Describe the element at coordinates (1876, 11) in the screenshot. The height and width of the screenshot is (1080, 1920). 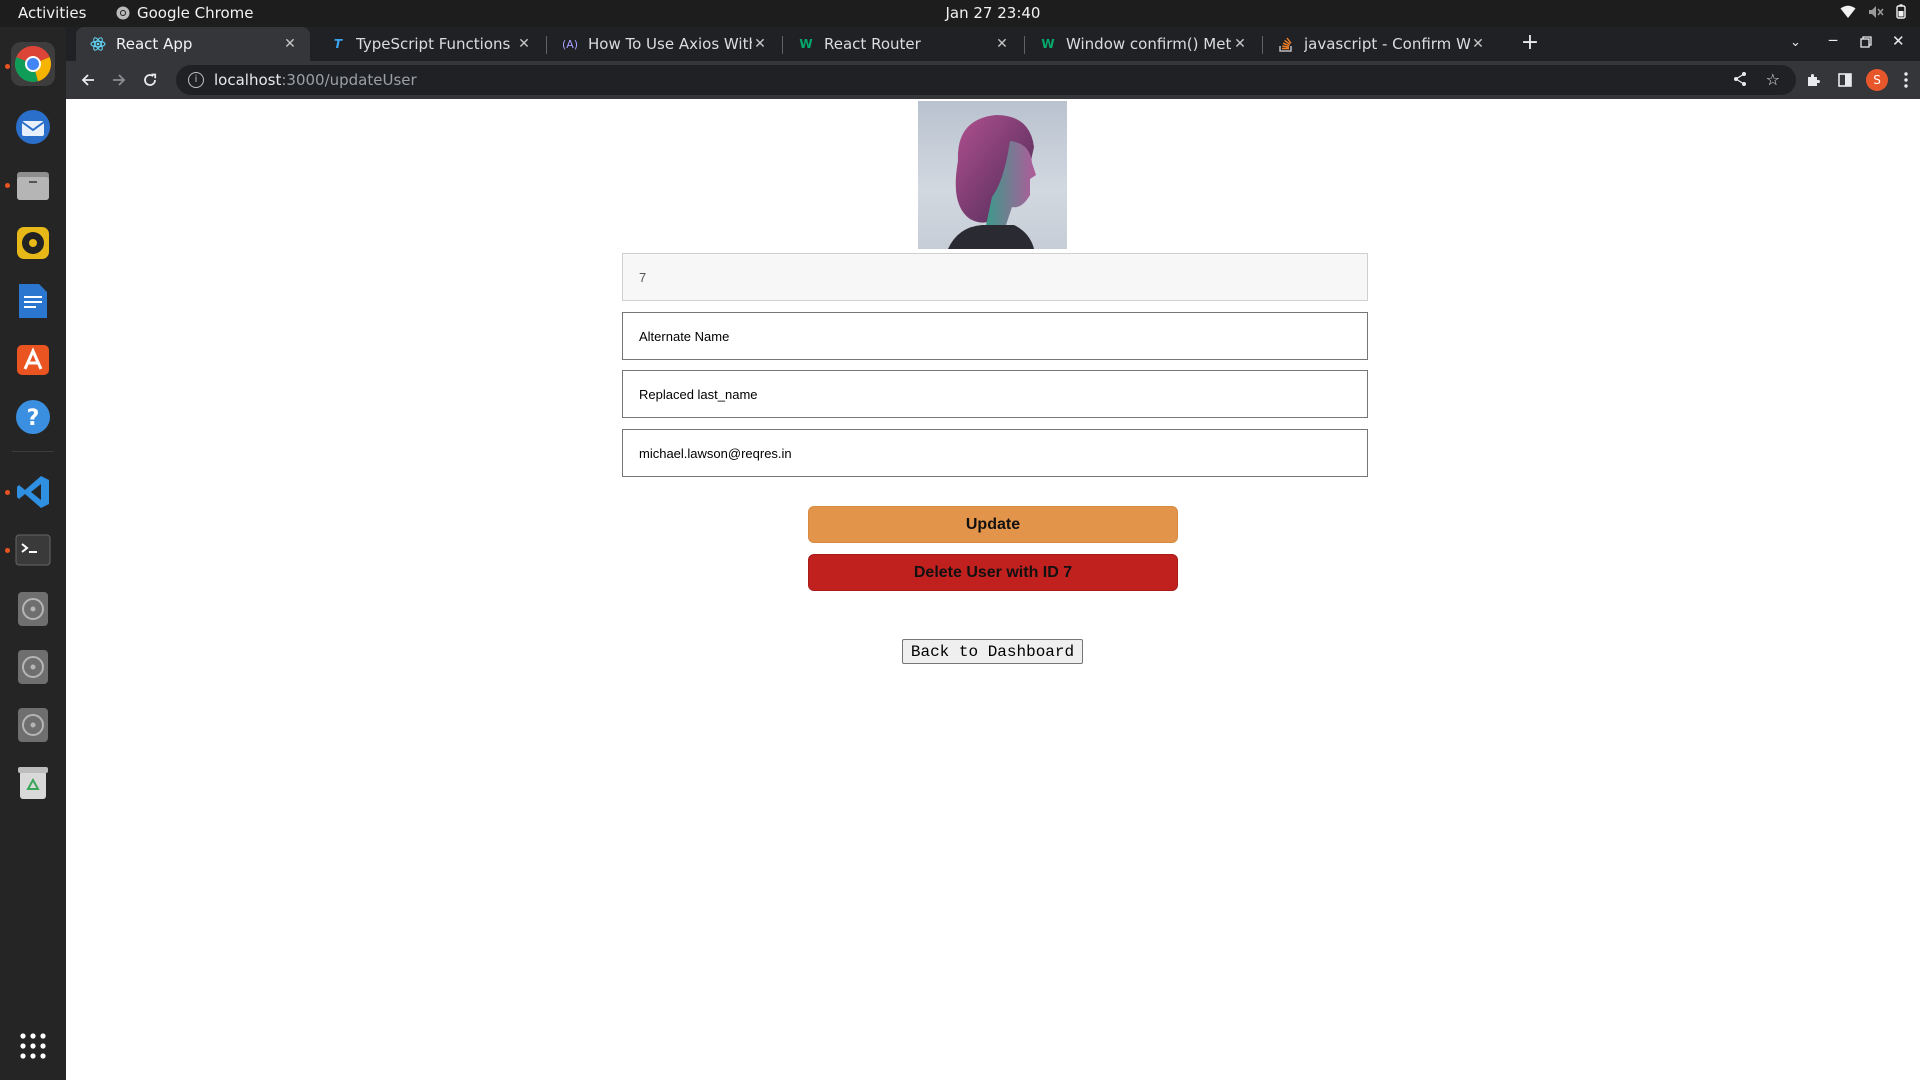
I see `volume-muted-icon` at that location.